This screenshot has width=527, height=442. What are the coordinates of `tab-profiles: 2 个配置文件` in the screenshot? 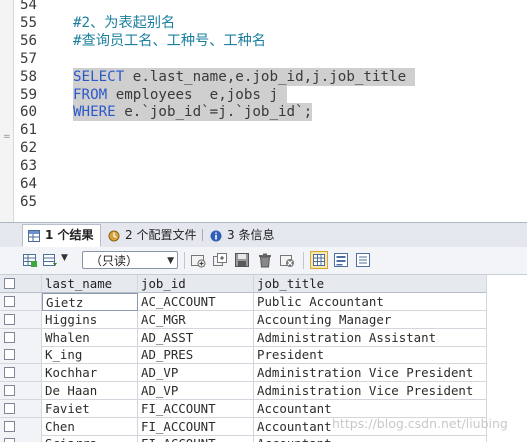 It's located at (152, 235).